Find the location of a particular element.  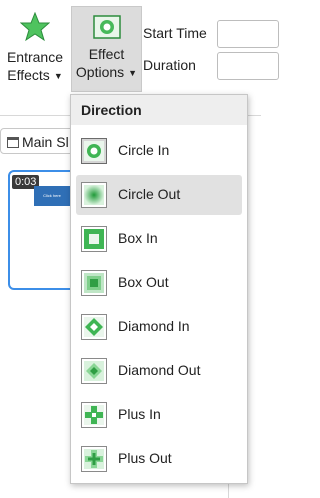

menu-item-circle-out: Circle Out is located at coordinates (159, 195).